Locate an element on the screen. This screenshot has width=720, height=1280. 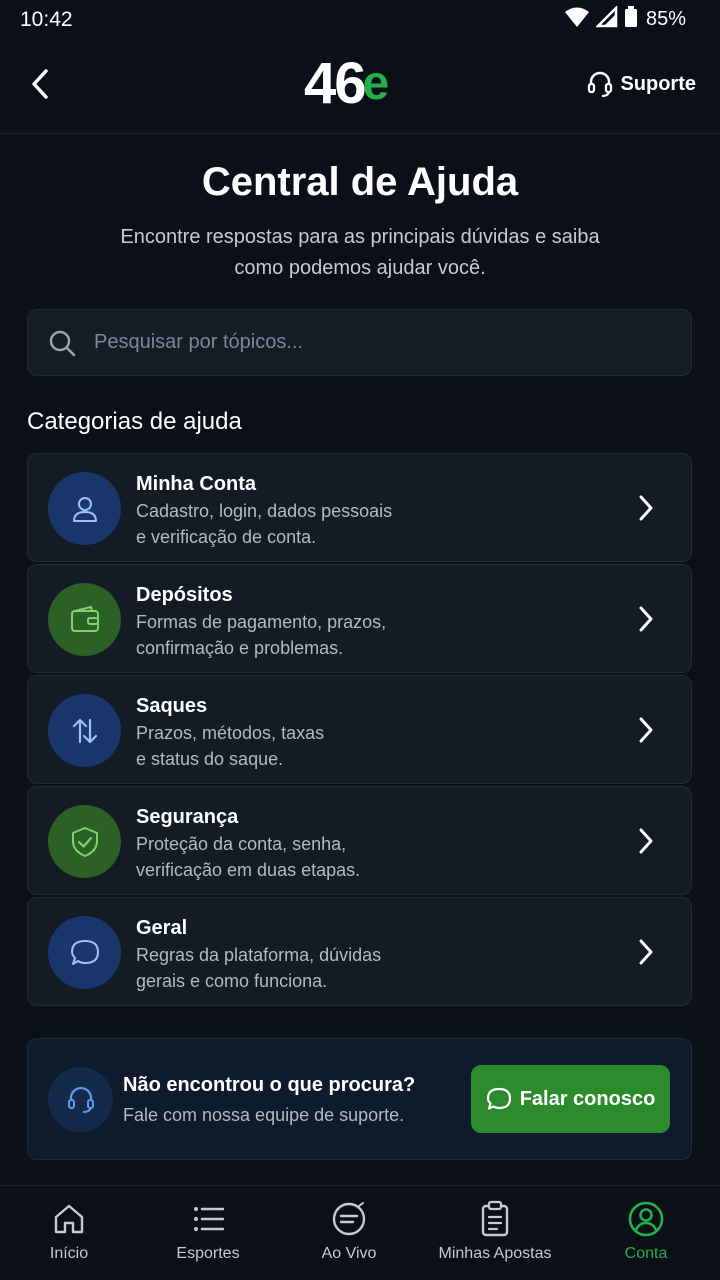
live-icon is located at coordinates (349, 1219).